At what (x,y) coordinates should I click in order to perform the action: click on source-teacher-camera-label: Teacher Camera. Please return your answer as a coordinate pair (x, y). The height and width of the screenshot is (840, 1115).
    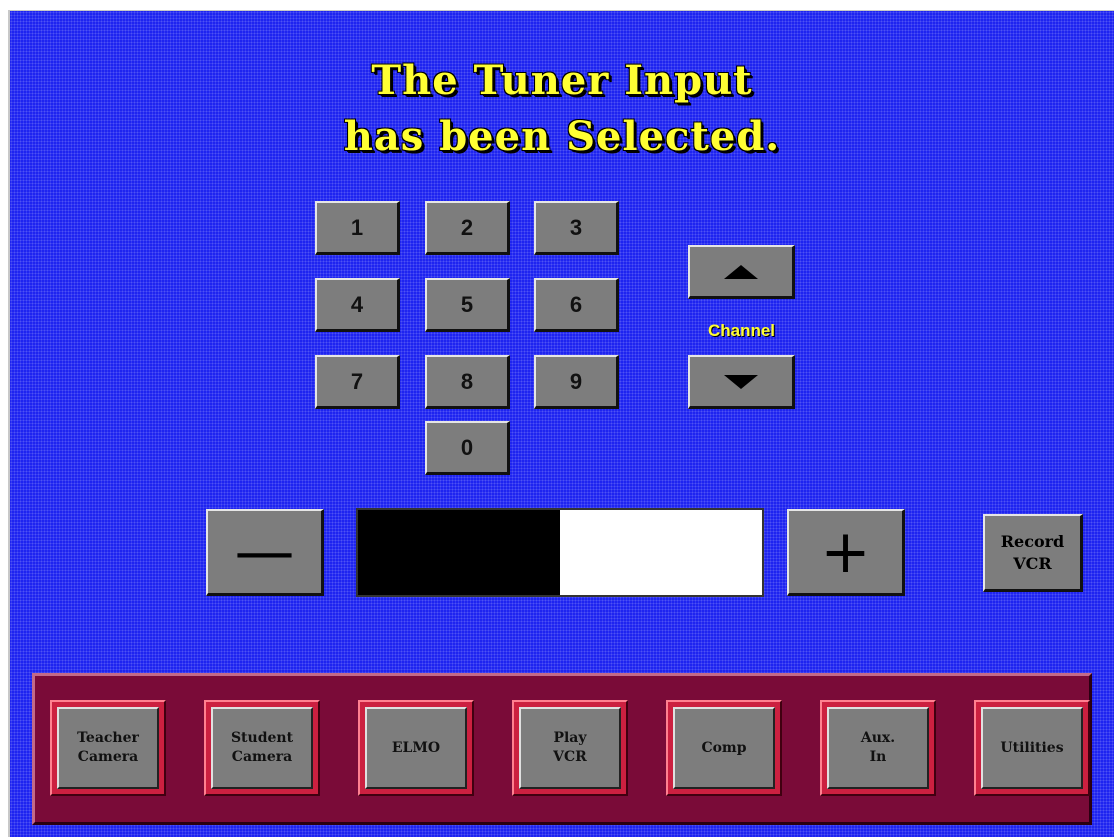
    Looking at the image, I should click on (108, 748).